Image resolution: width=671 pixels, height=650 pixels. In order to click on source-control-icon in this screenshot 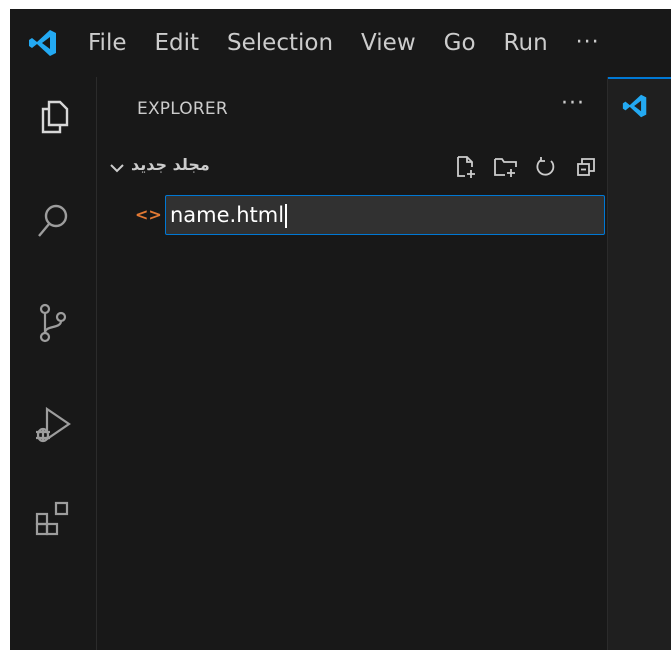, I will do `click(53, 323)`.